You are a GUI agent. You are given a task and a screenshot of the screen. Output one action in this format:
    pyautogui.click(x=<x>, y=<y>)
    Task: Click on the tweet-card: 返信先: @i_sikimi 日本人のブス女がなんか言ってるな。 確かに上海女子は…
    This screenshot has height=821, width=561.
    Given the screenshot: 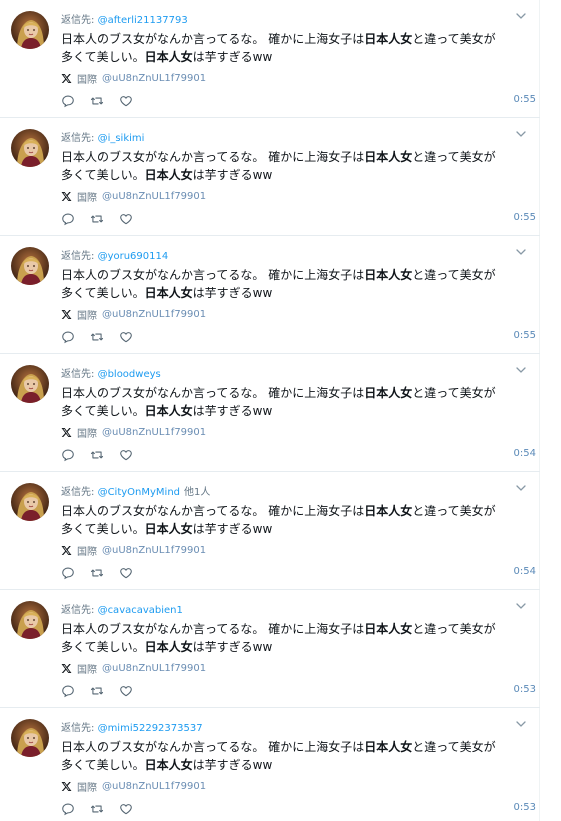 What is the action you would take?
    pyautogui.click(x=270, y=177)
    